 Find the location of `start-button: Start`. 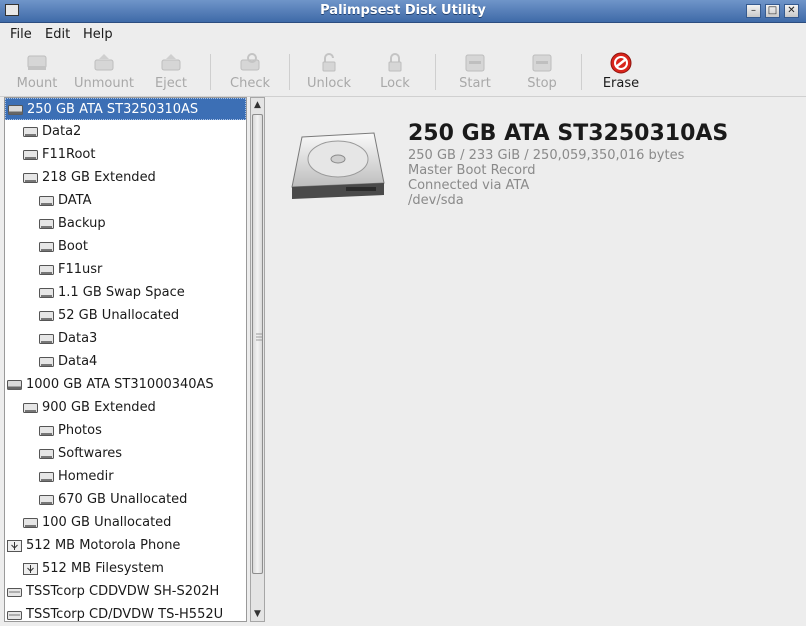

start-button: Start is located at coordinates (475, 71).